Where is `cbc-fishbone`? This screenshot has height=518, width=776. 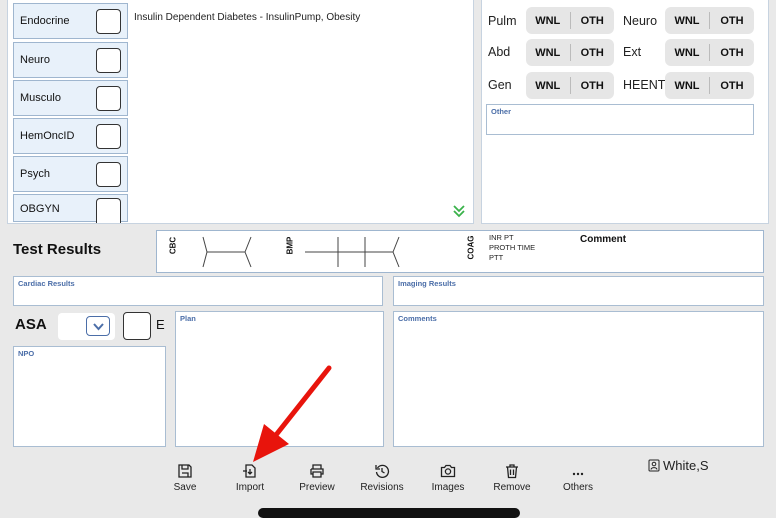 cbc-fishbone is located at coordinates (228, 252).